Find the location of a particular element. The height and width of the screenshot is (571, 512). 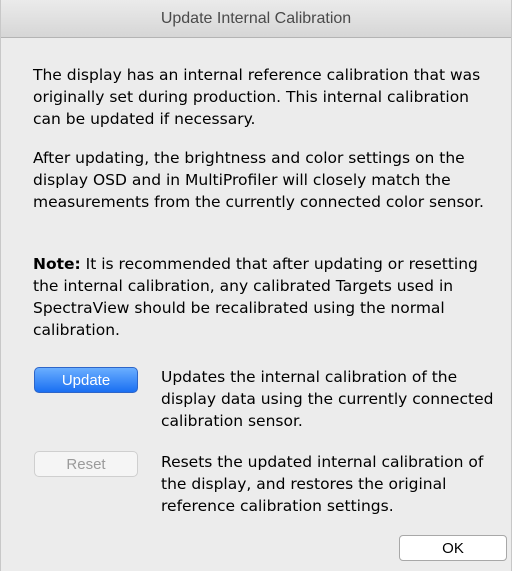

ok-button: OK is located at coordinates (453, 548).